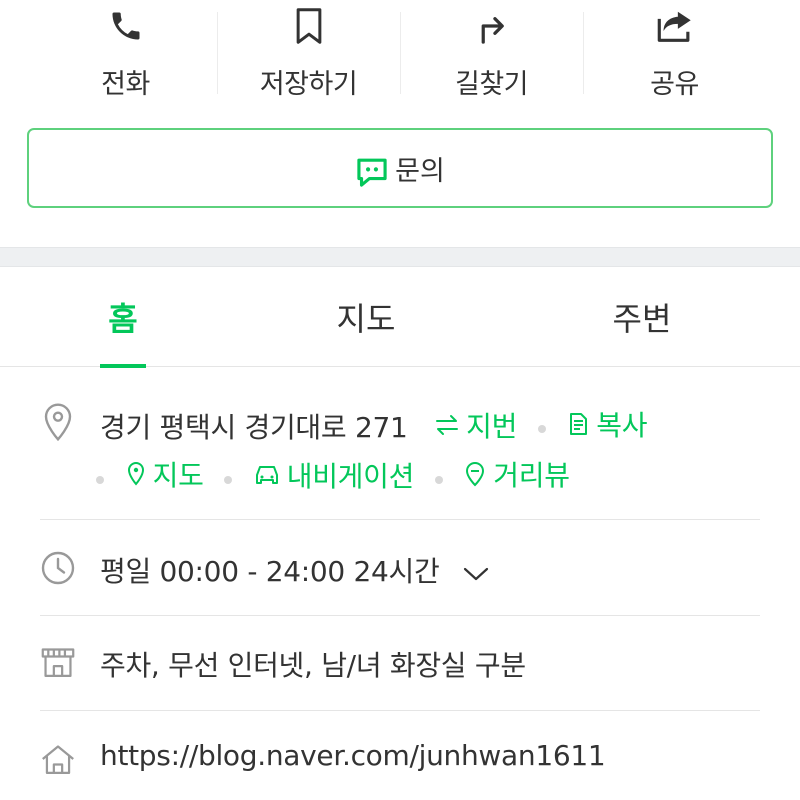 This screenshot has width=800, height=800. I want to click on save-button: 저장하기, so click(308, 55).